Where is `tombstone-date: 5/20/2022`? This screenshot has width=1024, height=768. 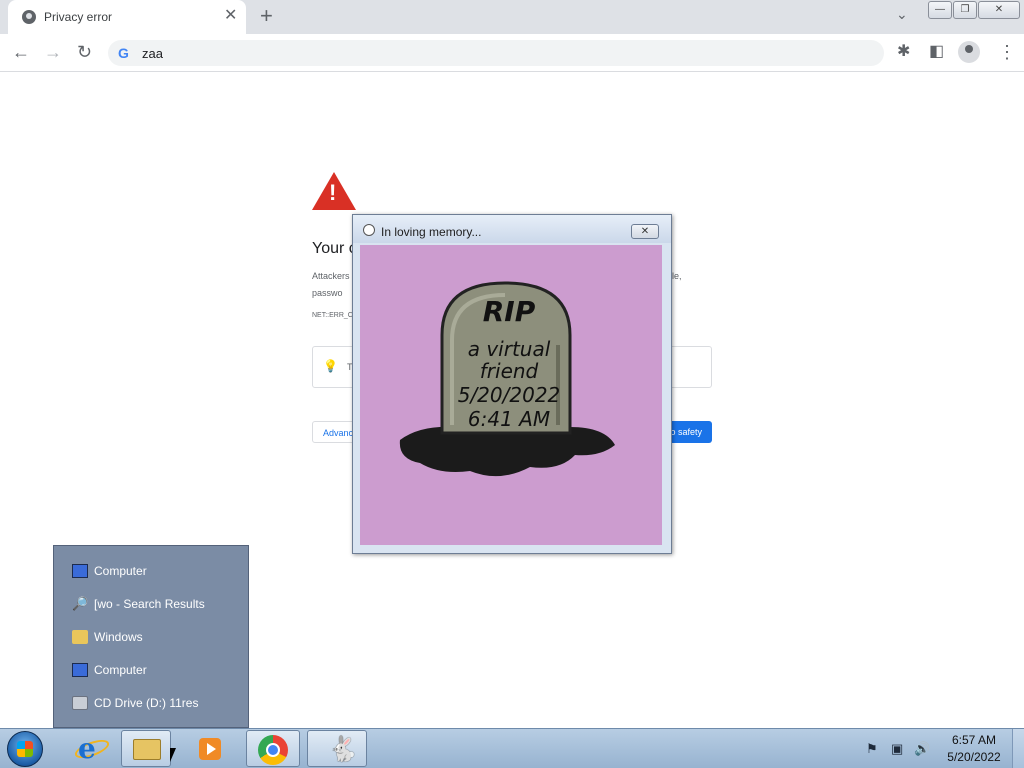
tombstone-date: 5/20/2022 is located at coordinates (509, 395).